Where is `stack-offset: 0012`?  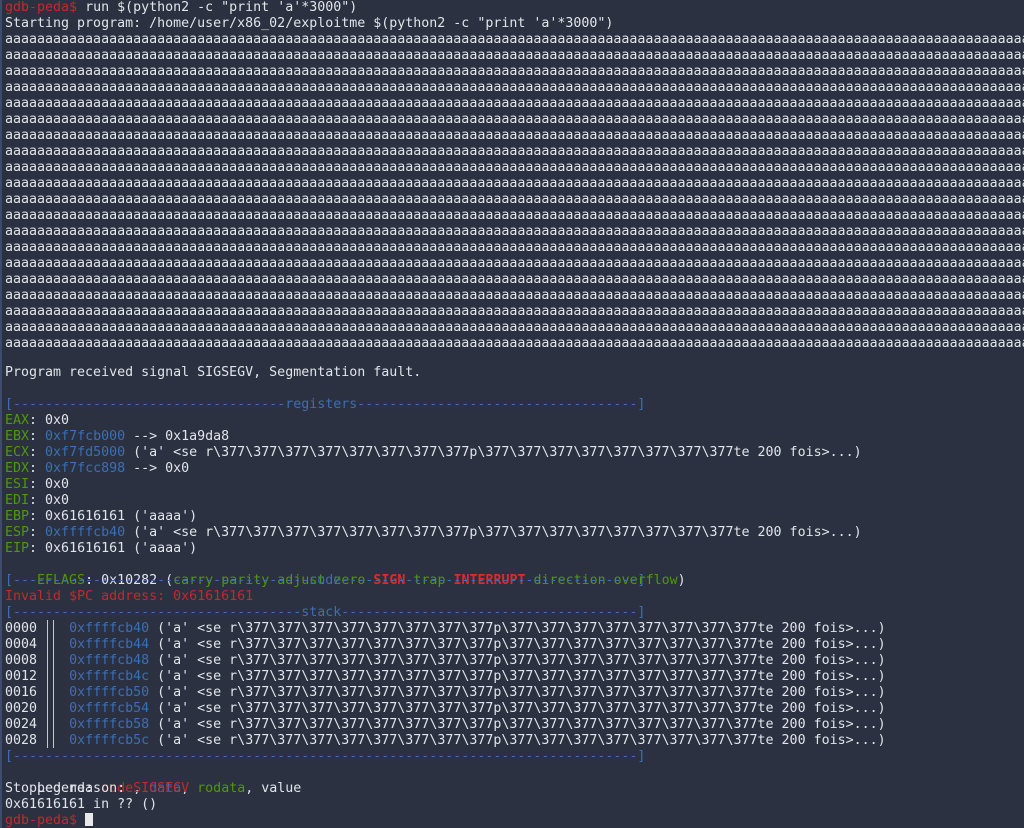 stack-offset: 0012 is located at coordinates (21, 676).